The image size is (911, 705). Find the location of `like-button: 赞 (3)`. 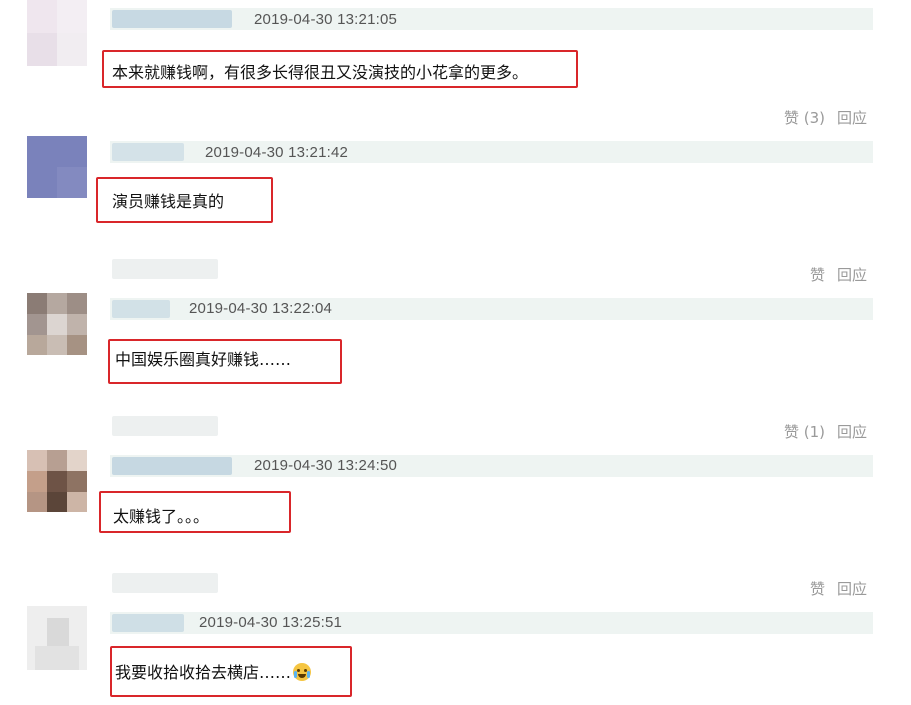

like-button: 赞 (3) is located at coordinates (804, 118).